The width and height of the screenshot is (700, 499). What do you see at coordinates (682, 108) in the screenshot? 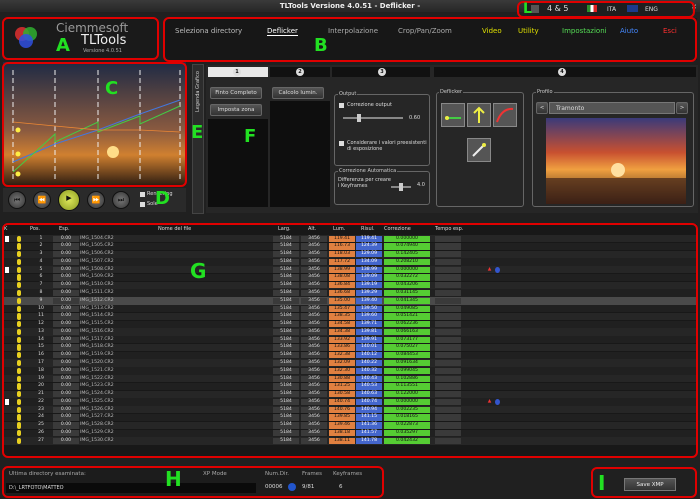
I see `profilo-next-button: >` at bounding box center [682, 108].